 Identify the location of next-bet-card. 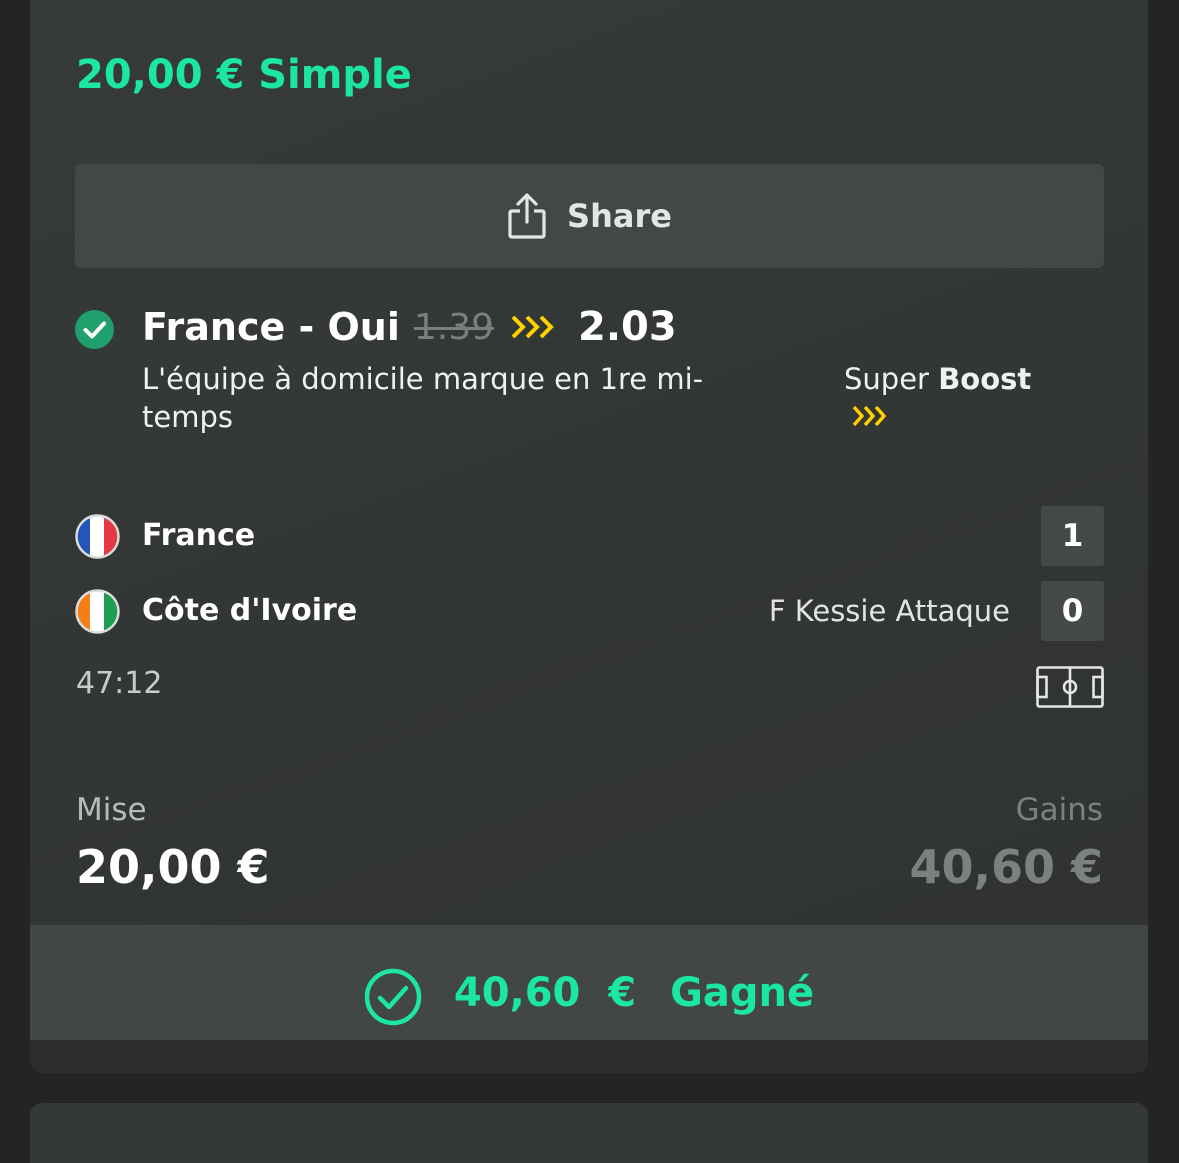
(589, 1133).